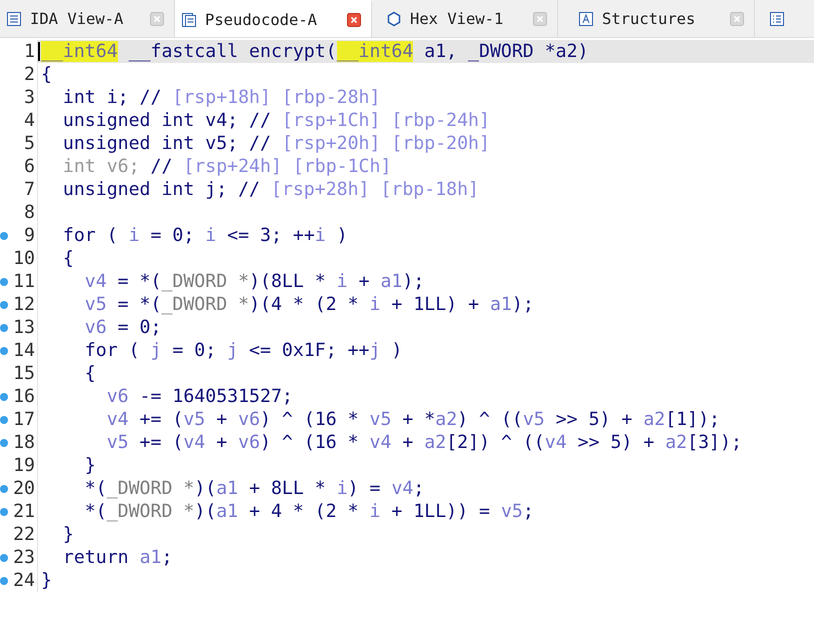 This screenshot has height=617, width=814. I want to click on line-number: 21, so click(24, 511).